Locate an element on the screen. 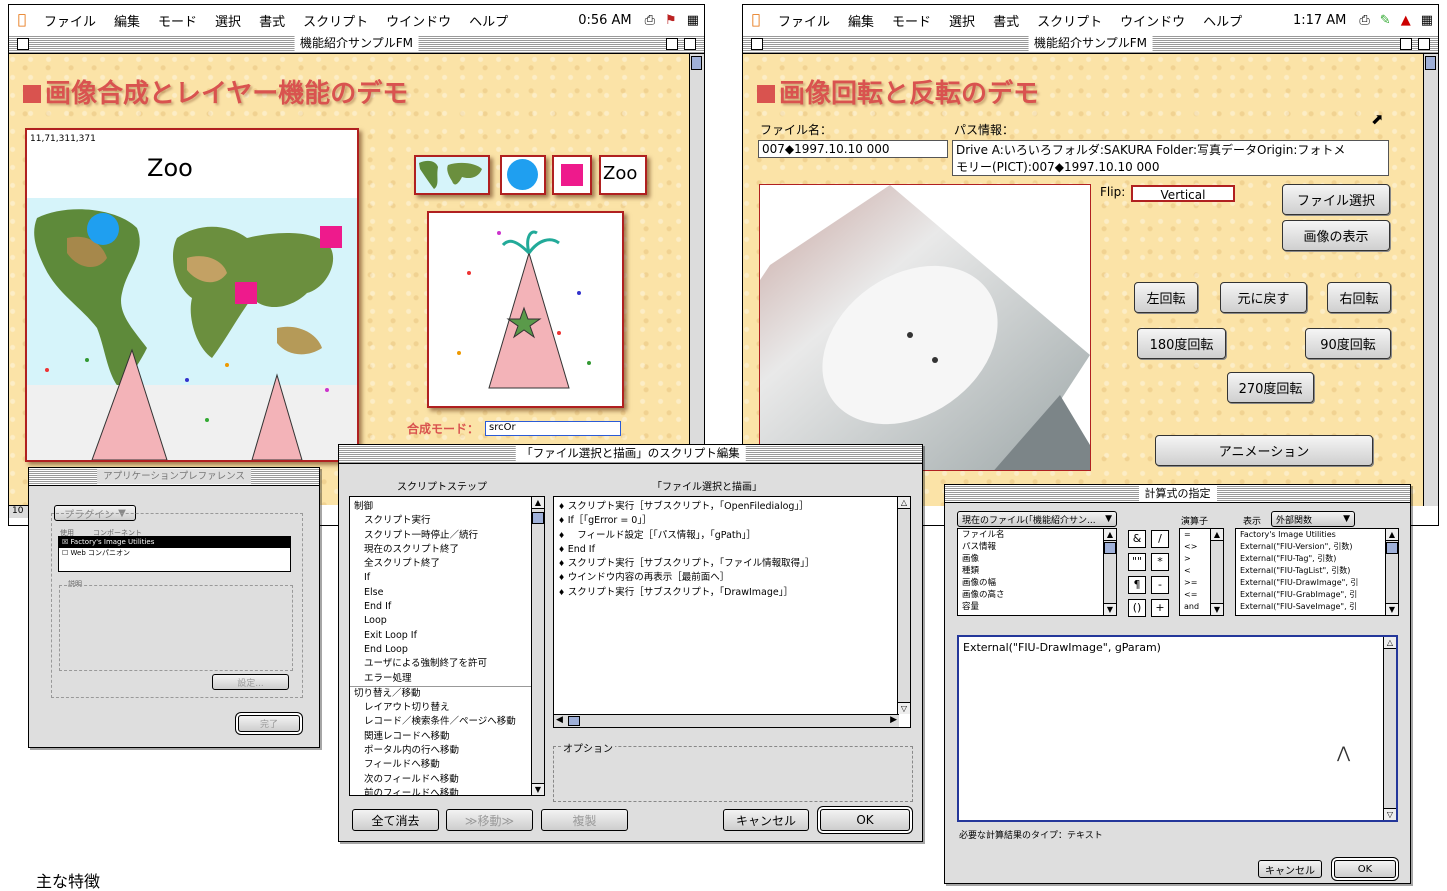 The image size is (1447, 891). checkbox-checked-icon: ☒ is located at coordinates (65, 542).